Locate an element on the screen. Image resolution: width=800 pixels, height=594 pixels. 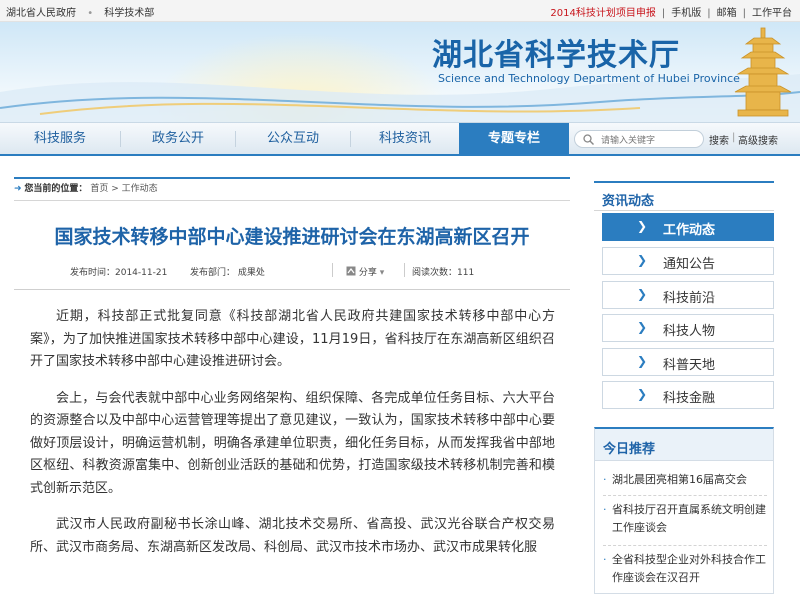
link-hubei-government: 湖北省人民政府 is located at coordinates (41, 13).